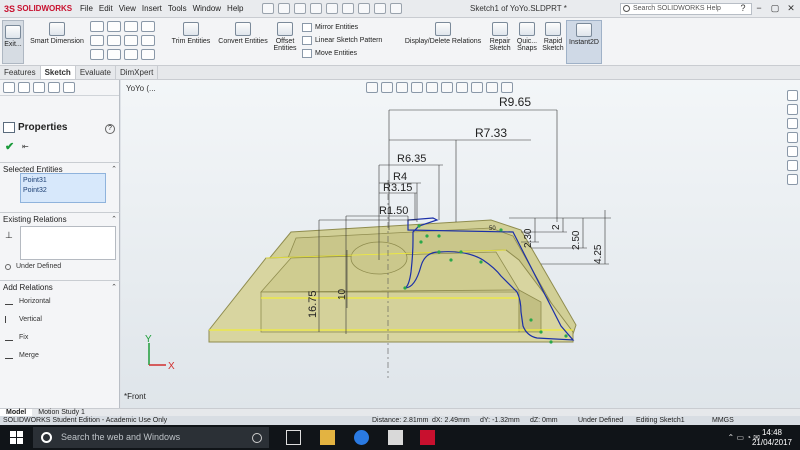 This screenshot has width=800, height=450. I want to click on cortana-icon, so click(46, 437).